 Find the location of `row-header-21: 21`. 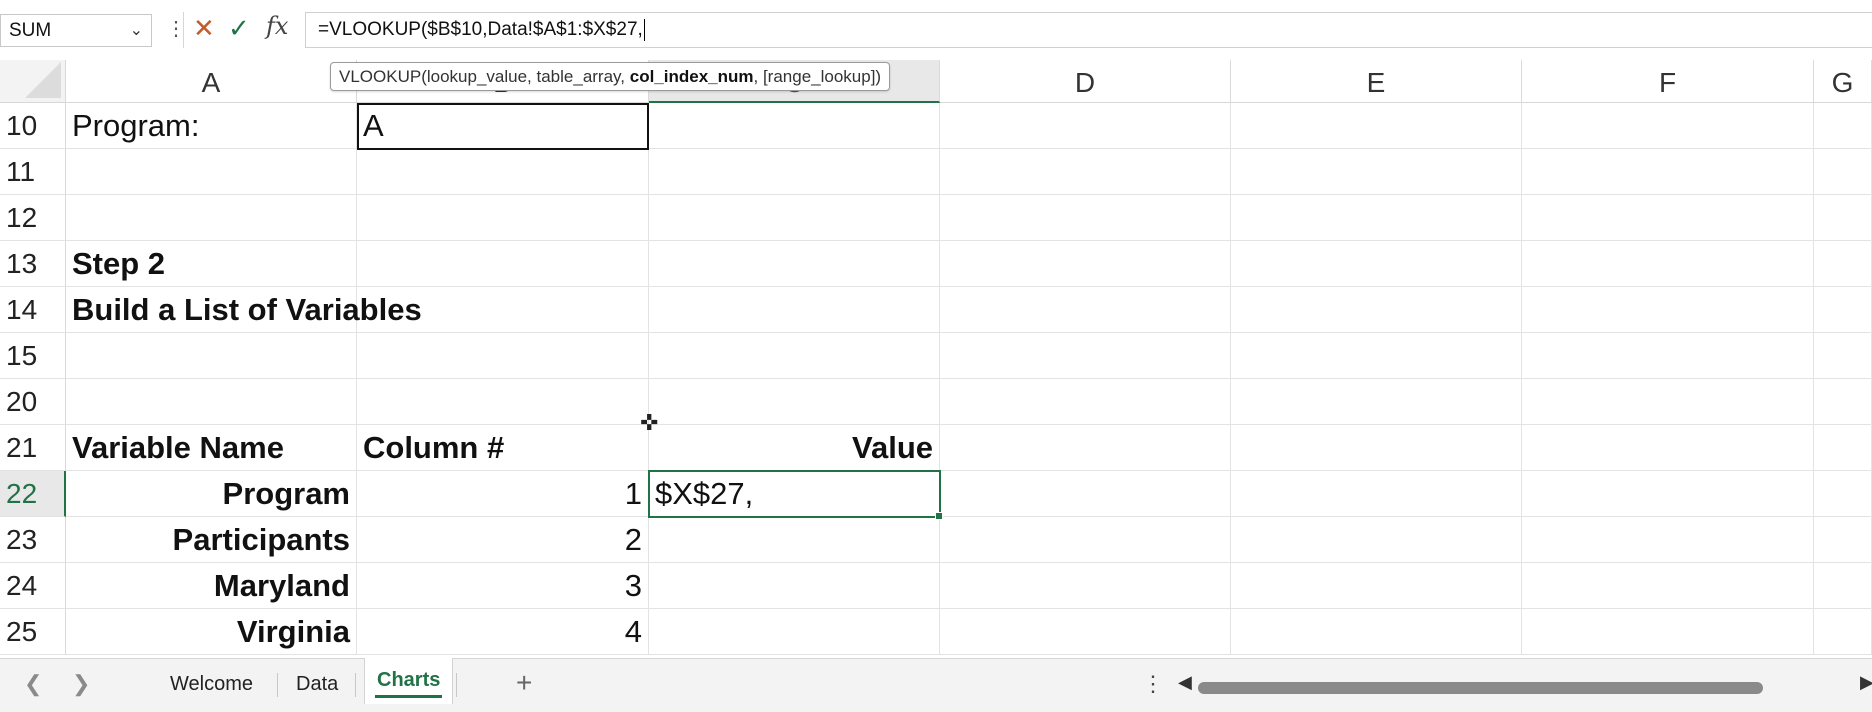

row-header-21: 21 is located at coordinates (33, 448).